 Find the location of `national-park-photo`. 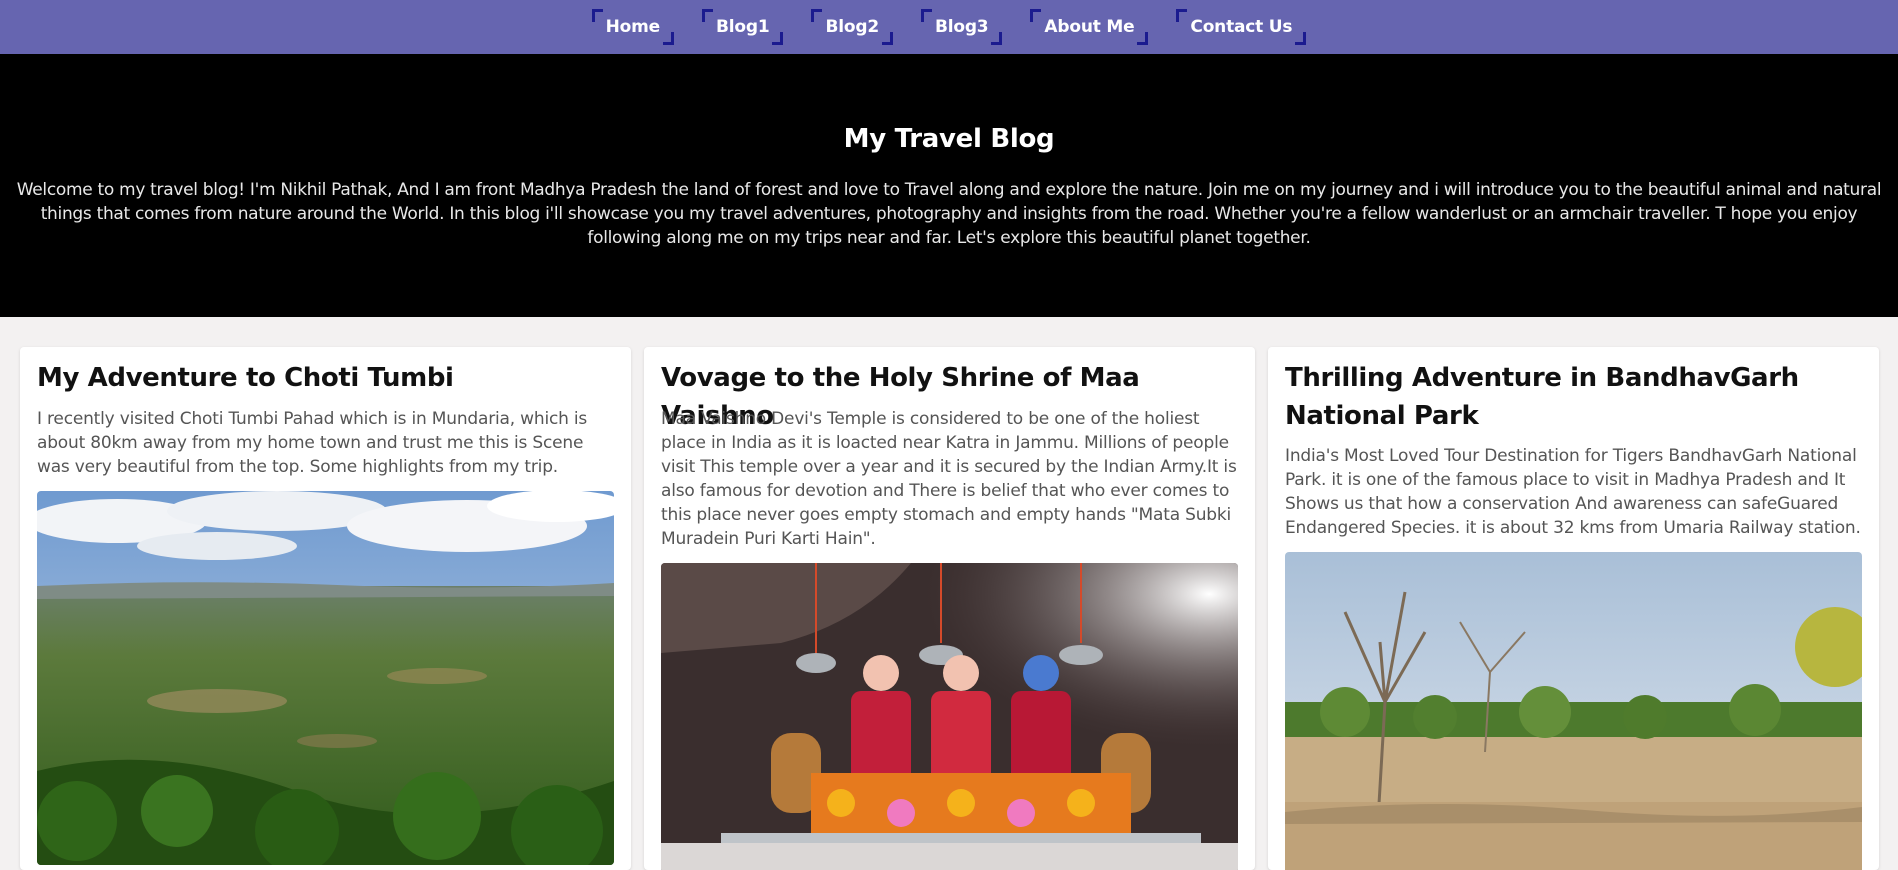

national-park-photo is located at coordinates (1573, 711).